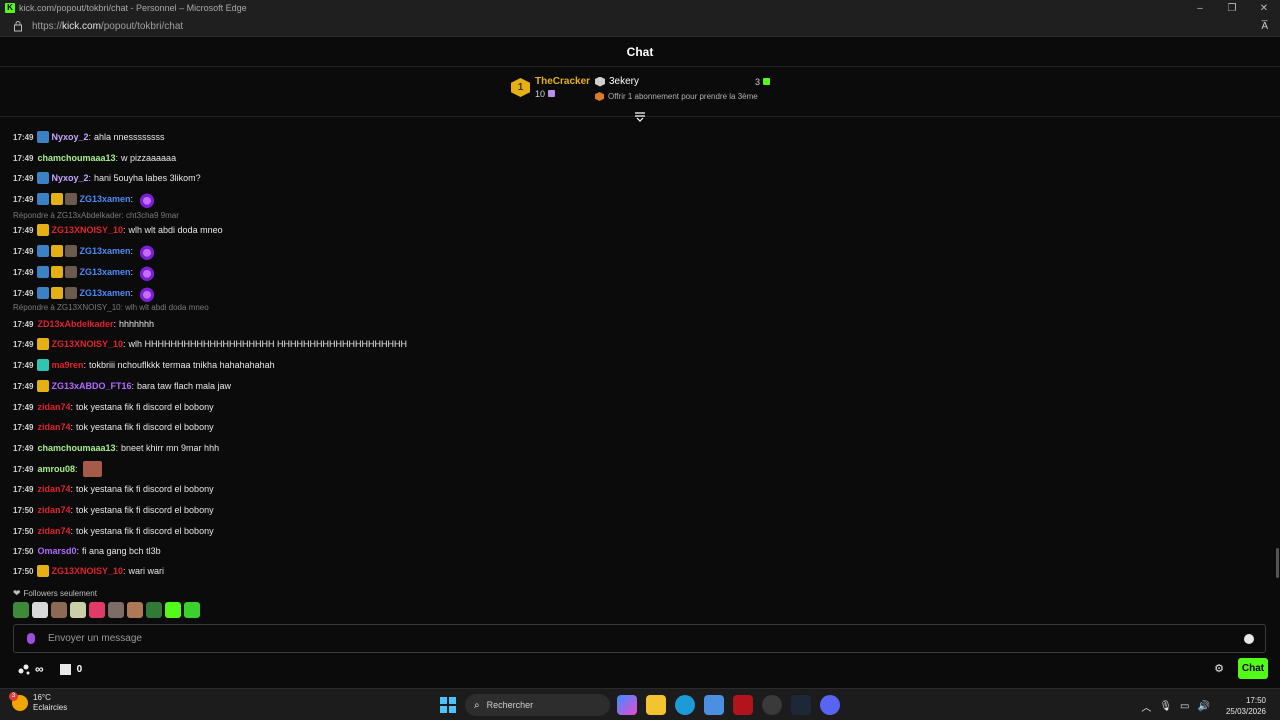  I want to click on emote-green2-icon, so click(192, 610).